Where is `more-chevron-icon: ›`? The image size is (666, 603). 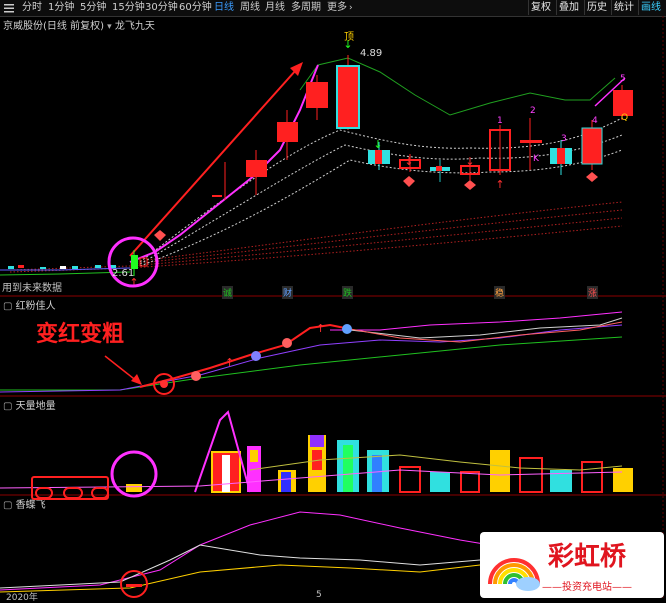
more-chevron-icon: › is located at coordinates (351, 8).